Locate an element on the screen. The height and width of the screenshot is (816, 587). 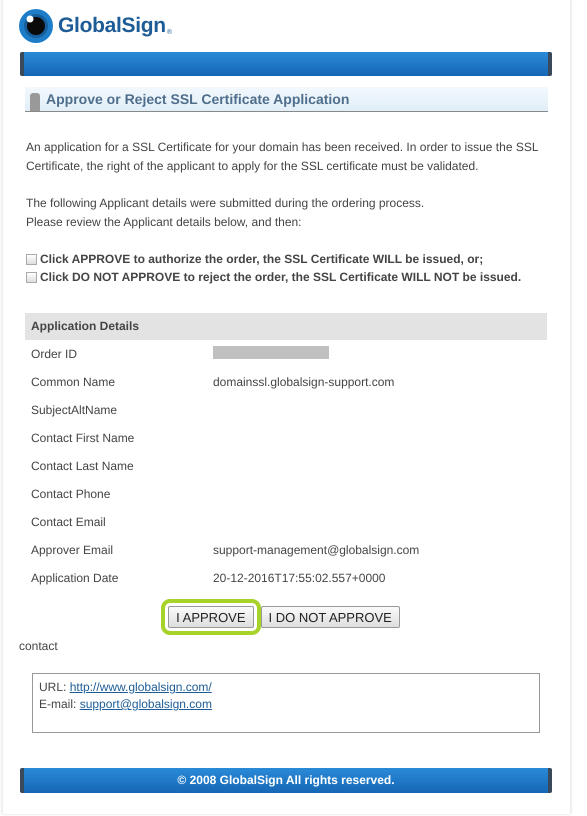
approval-button: I DO NOT APPROVE is located at coordinates (330, 617).